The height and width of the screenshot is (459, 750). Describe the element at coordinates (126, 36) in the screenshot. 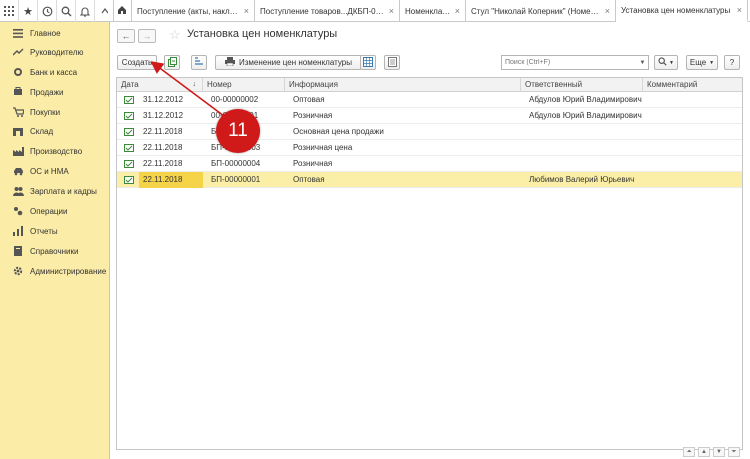

I see `back-button: ←` at that location.